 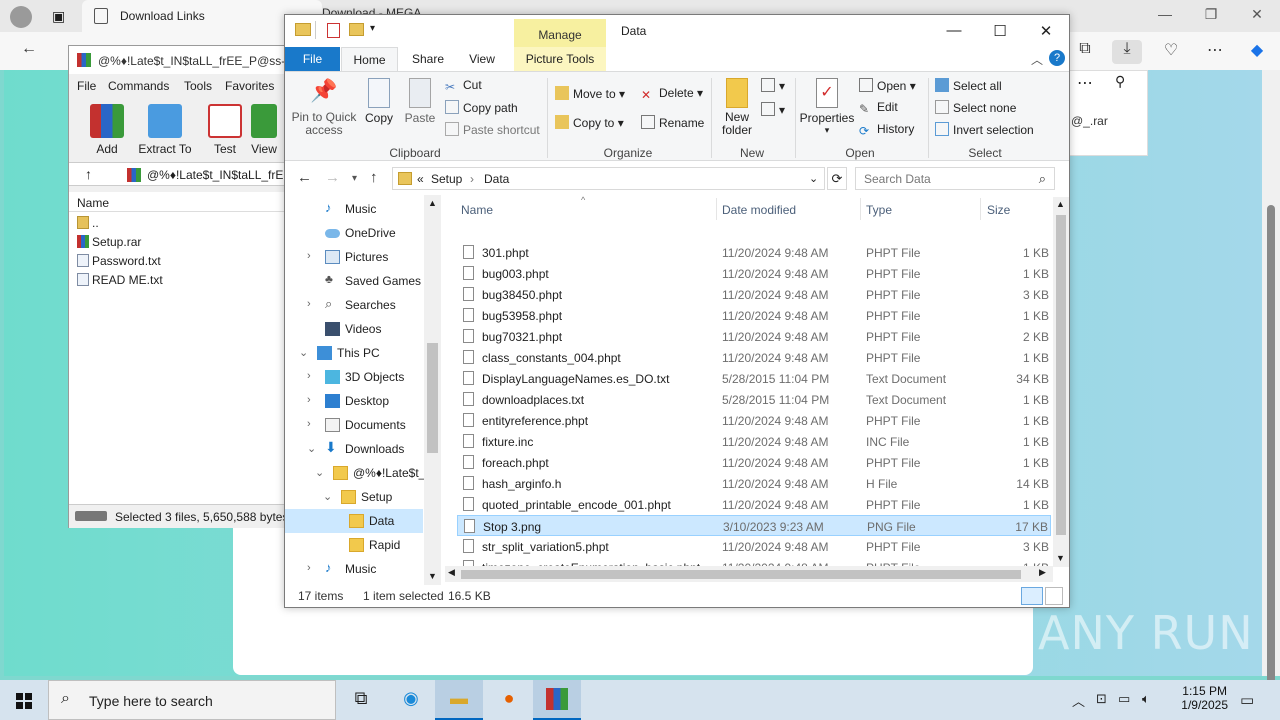 What do you see at coordinates (608, 178) in the screenshot?
I see `address-bar: « Setup › Data ⌄` at bounding box center [608, 178].